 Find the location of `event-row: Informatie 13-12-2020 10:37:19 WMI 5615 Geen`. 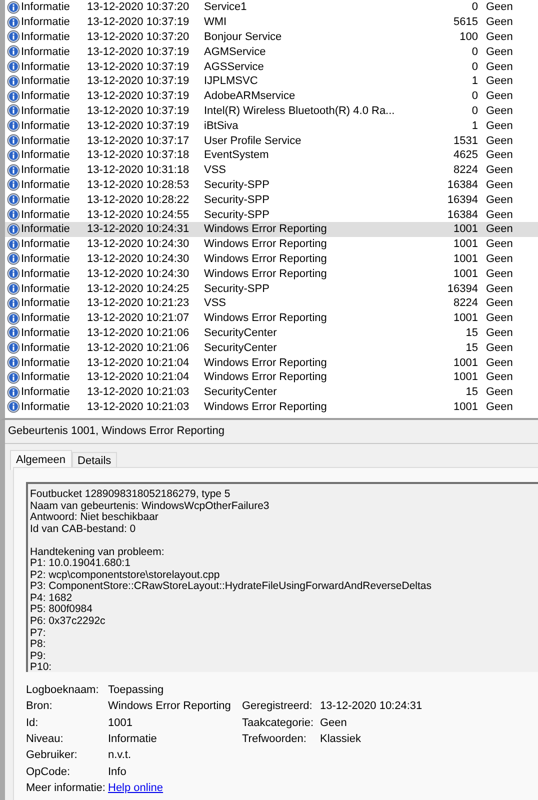

event-row: Informatie 13-12-2020 10:37:19 WMI 5615 Geen is located at coordinates (271, 22).